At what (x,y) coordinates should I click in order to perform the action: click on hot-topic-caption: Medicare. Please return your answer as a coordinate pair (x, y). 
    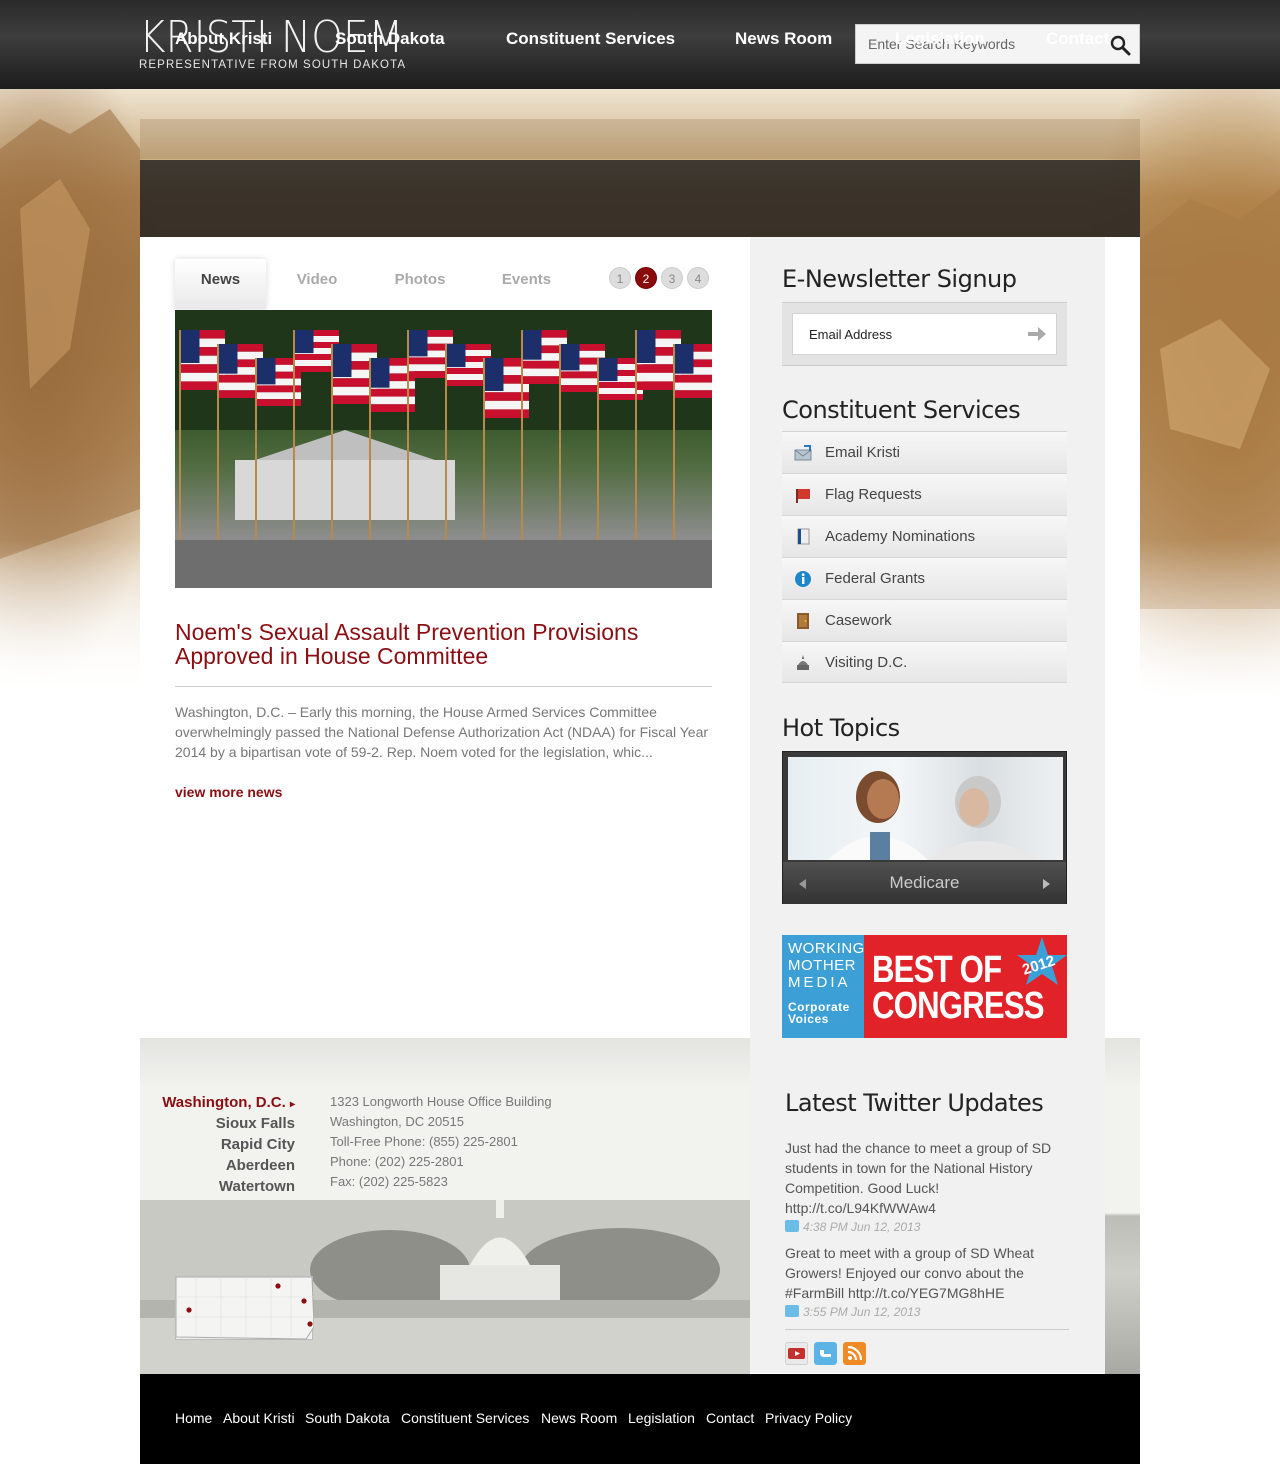
    Looking at the image, I should click on (924, 883).